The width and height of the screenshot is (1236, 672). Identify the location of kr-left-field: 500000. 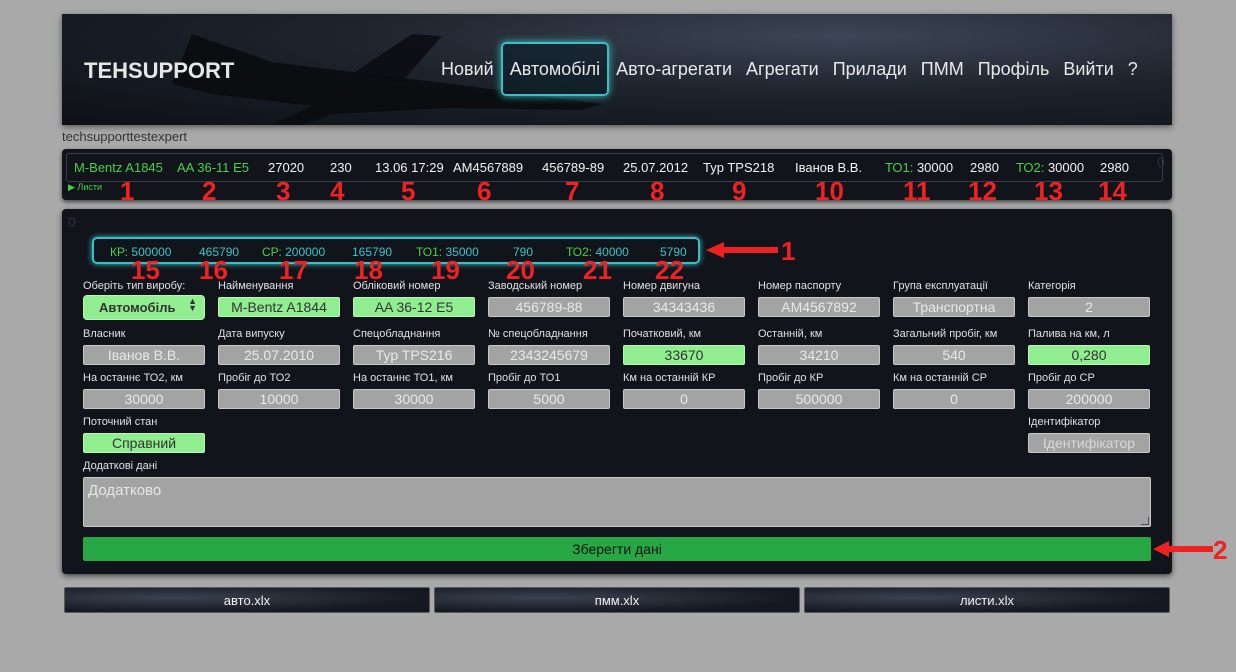
(819, 399).